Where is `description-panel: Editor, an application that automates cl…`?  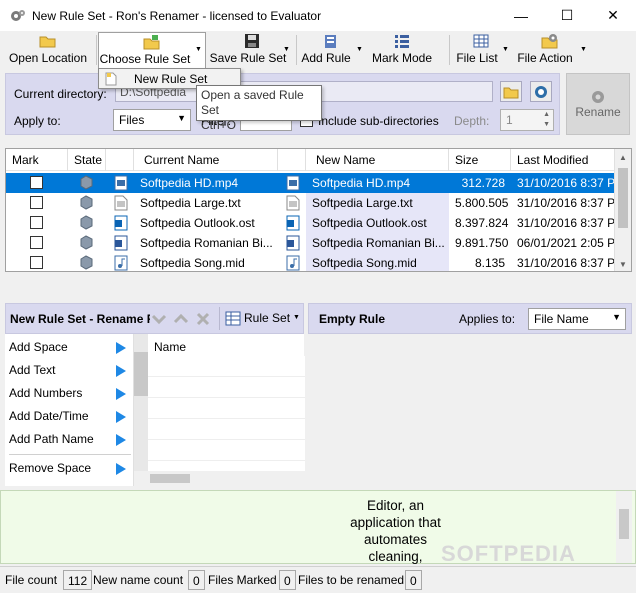 description-panel: Editor, an application that automates cl… is located at coordinates (318, 528).